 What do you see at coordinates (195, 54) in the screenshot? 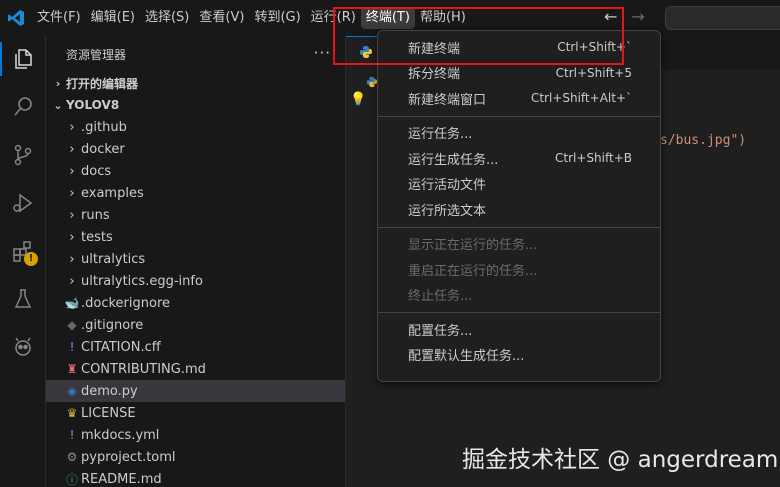
I see `sidebar-header: 资源管理器 ···` at bounding box center [195, 54].